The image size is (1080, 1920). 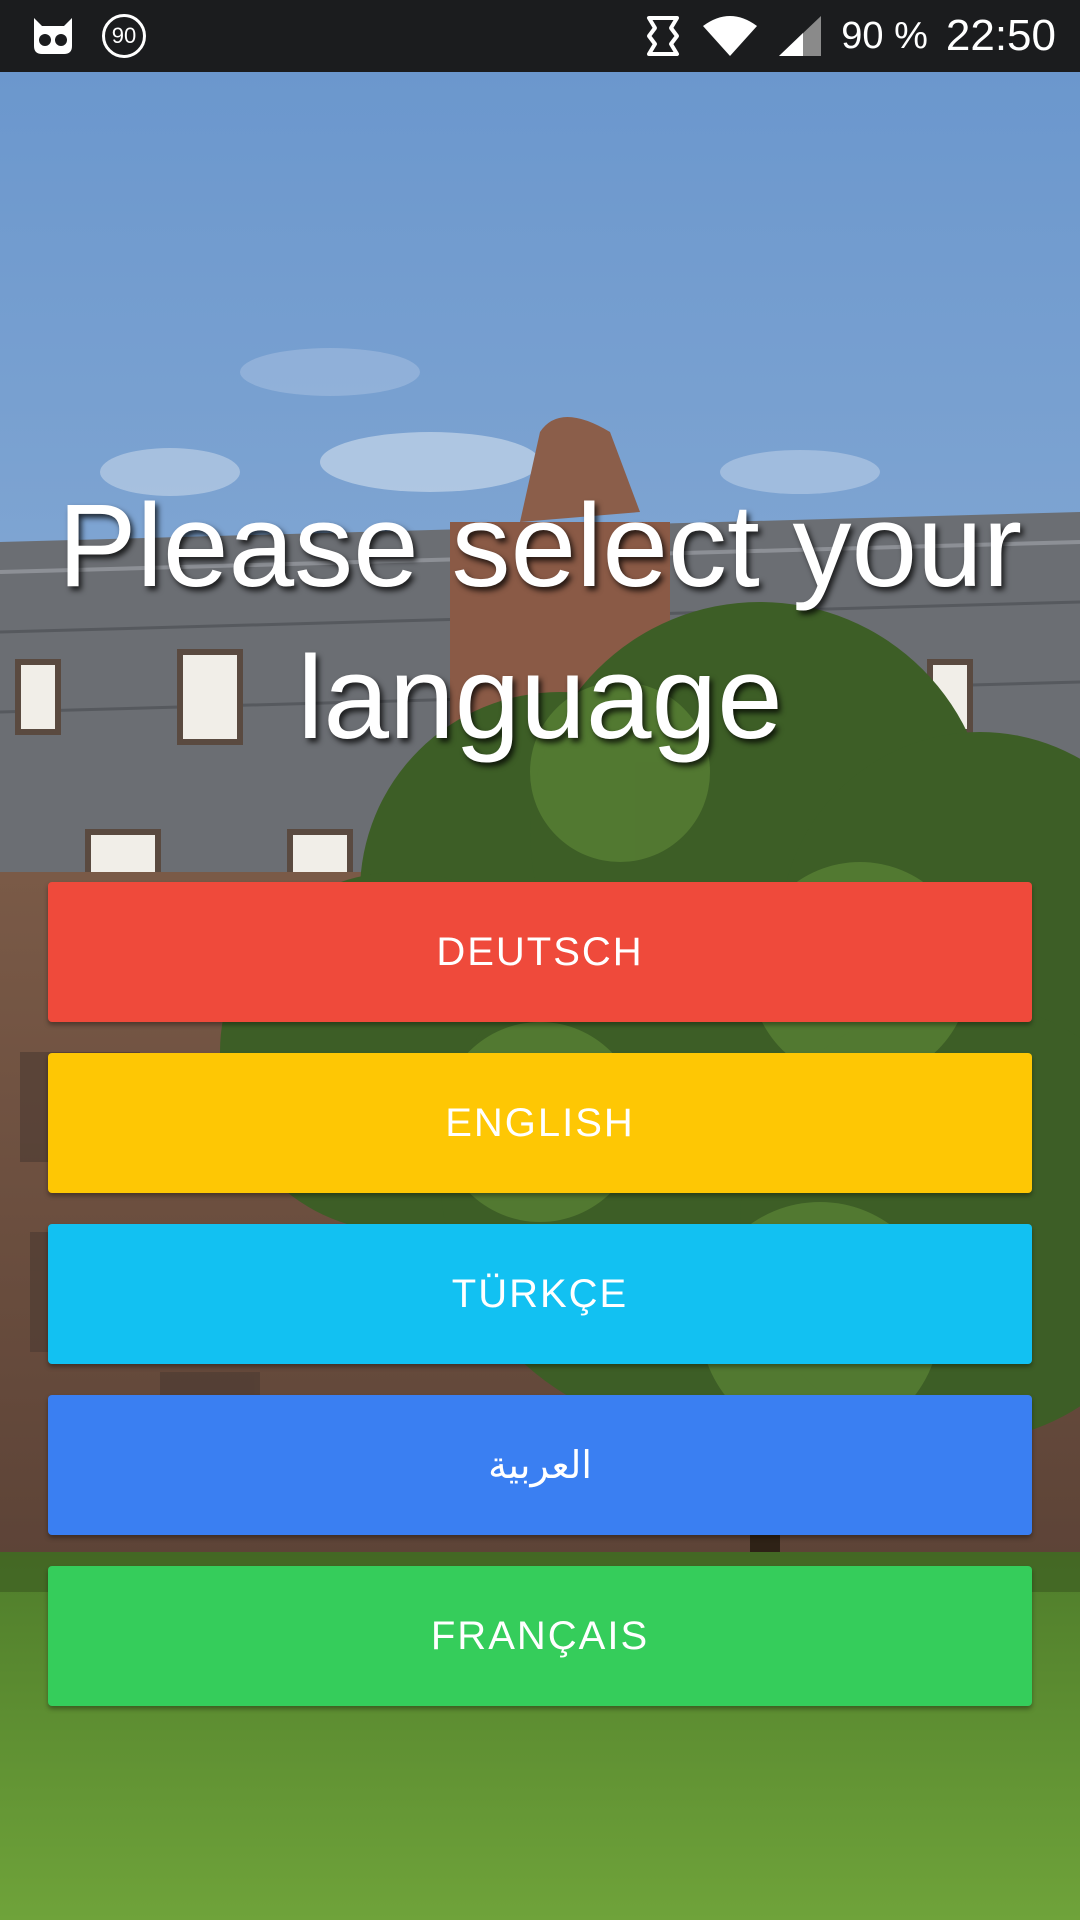 I want to click on cell-signal-icon, so click(x=800, y=36).